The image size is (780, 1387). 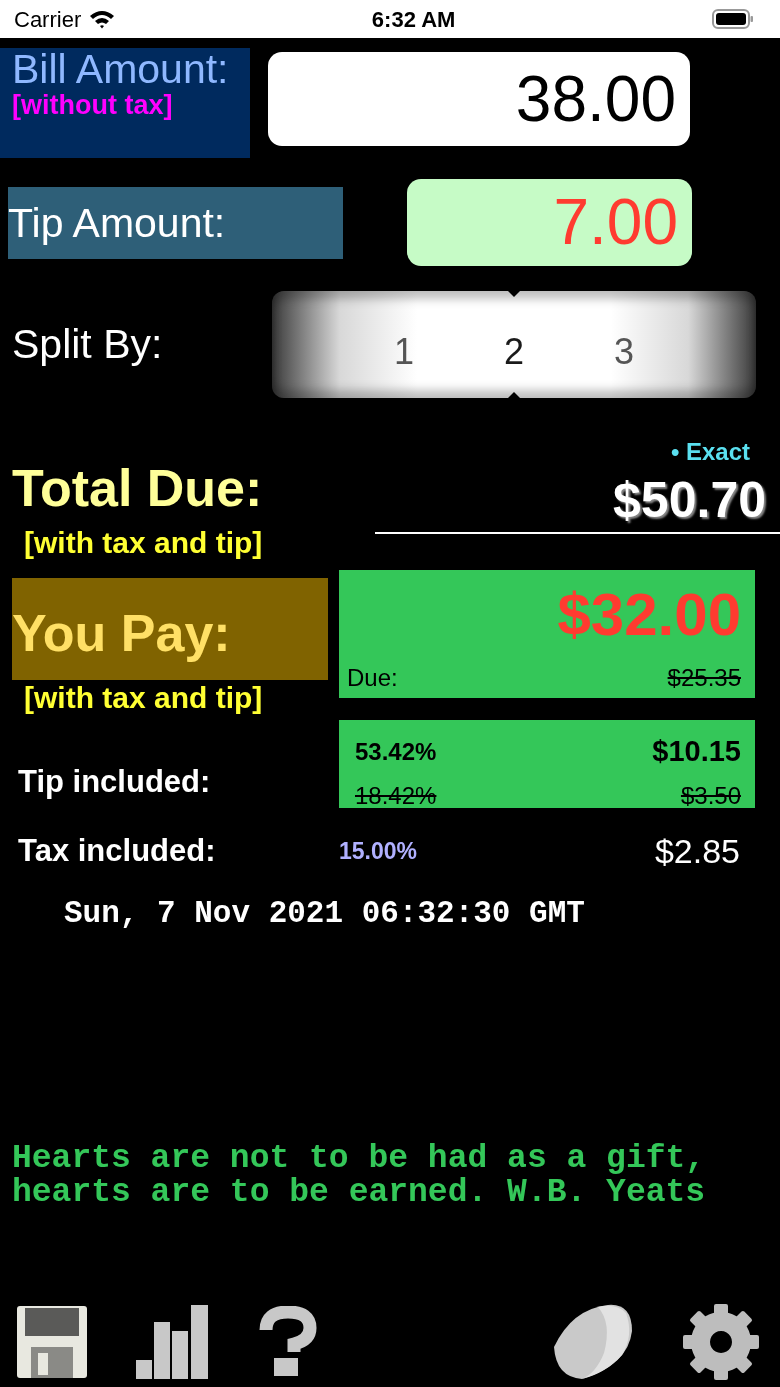 What do you see at coordinates (721, 1341) in the screenshot?
I see `settings-icon` at bounding box center [721, 1341].